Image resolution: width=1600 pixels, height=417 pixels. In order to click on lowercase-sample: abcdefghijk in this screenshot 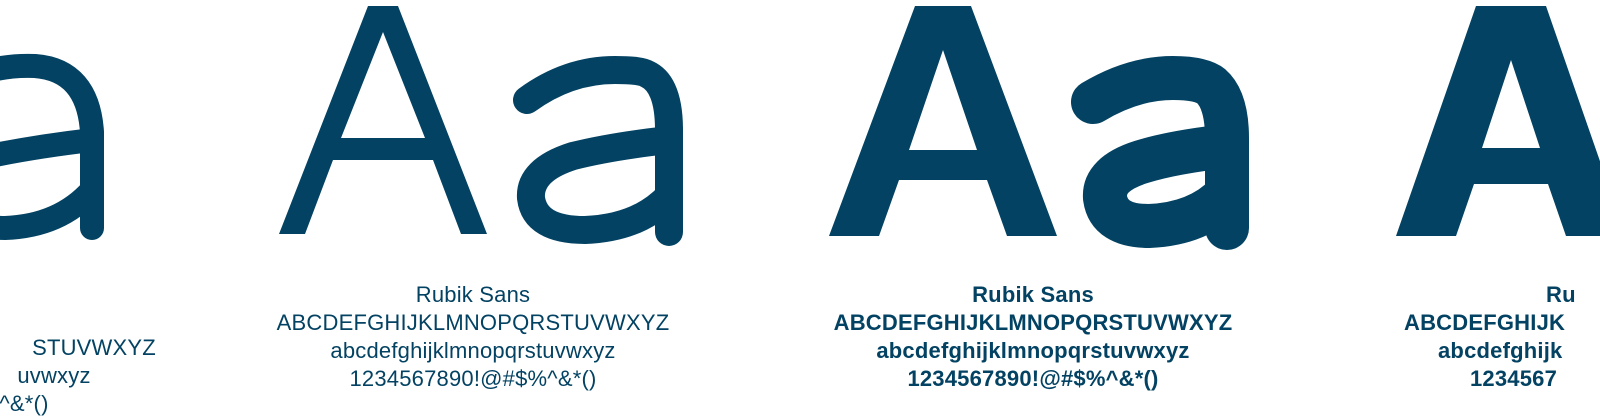, I will do `click(1500, 350)`.